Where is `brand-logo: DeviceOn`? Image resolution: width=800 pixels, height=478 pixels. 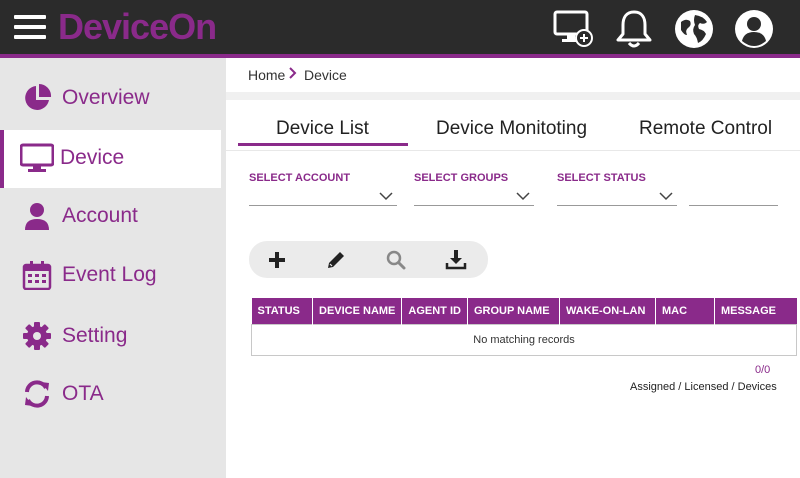
brand-logo: DeviceOn is located at coordinates (137, 26).